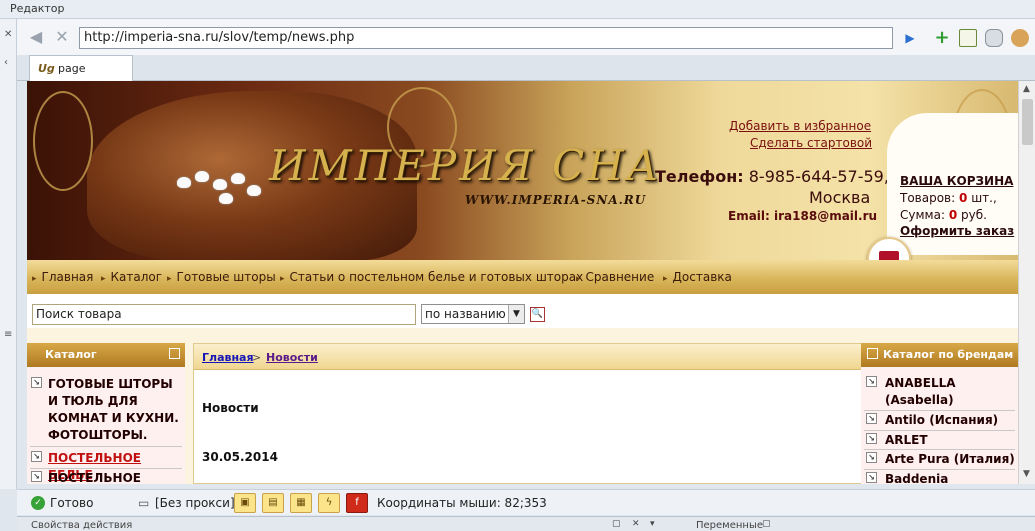  Describe the element at coordinates (948, 198) in the screenshot. I see `cart-items-count: Товаров: 0 шт.,` at that location.